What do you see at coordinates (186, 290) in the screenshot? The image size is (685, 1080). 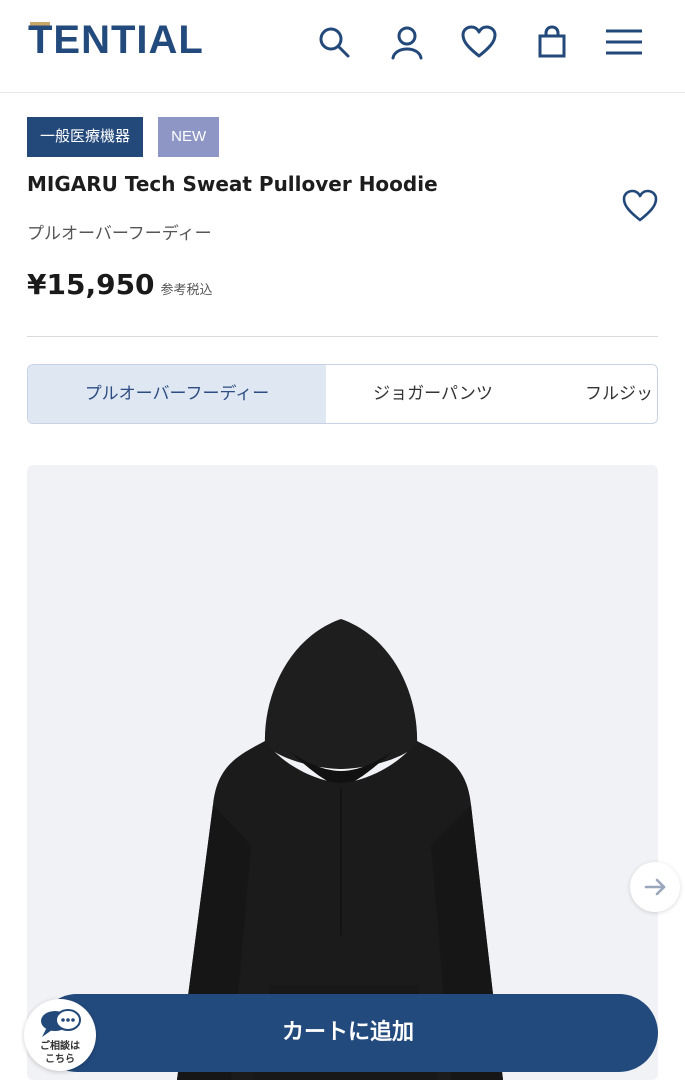 I see `tax-note: 参考税込` at bounding box center [186, 290].